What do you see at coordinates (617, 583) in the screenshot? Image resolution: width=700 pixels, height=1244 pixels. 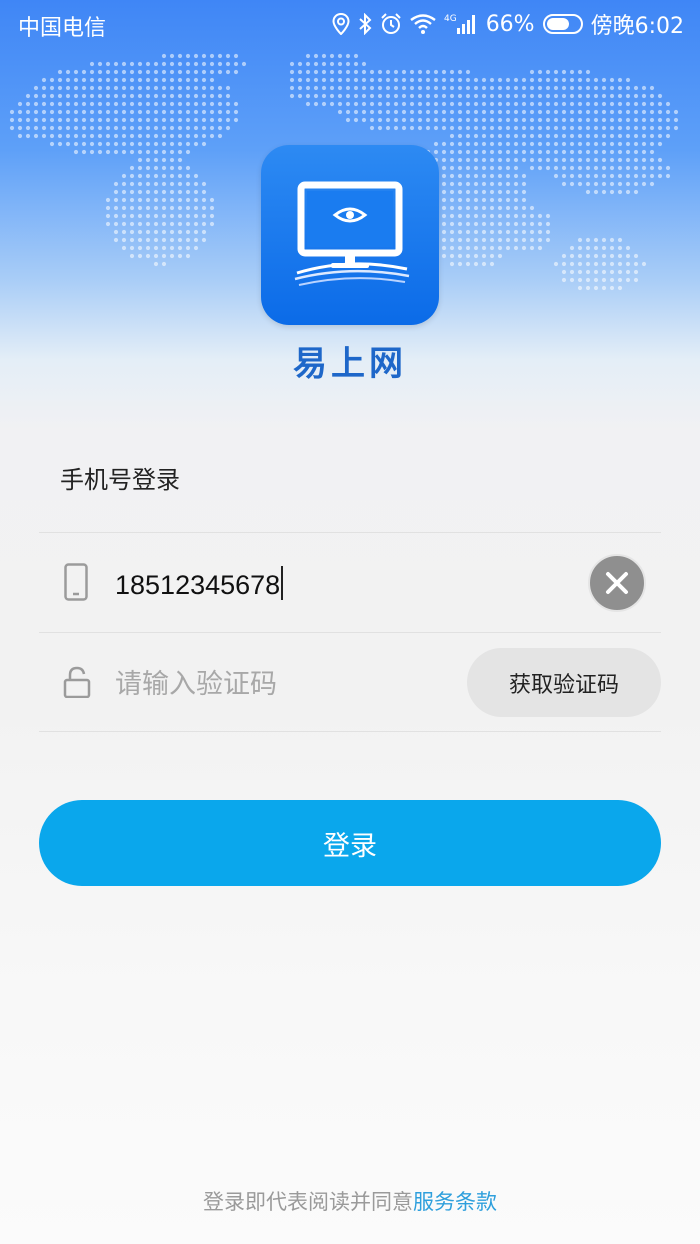 I see `clear-phone-button` at bounding box center [617, 583].